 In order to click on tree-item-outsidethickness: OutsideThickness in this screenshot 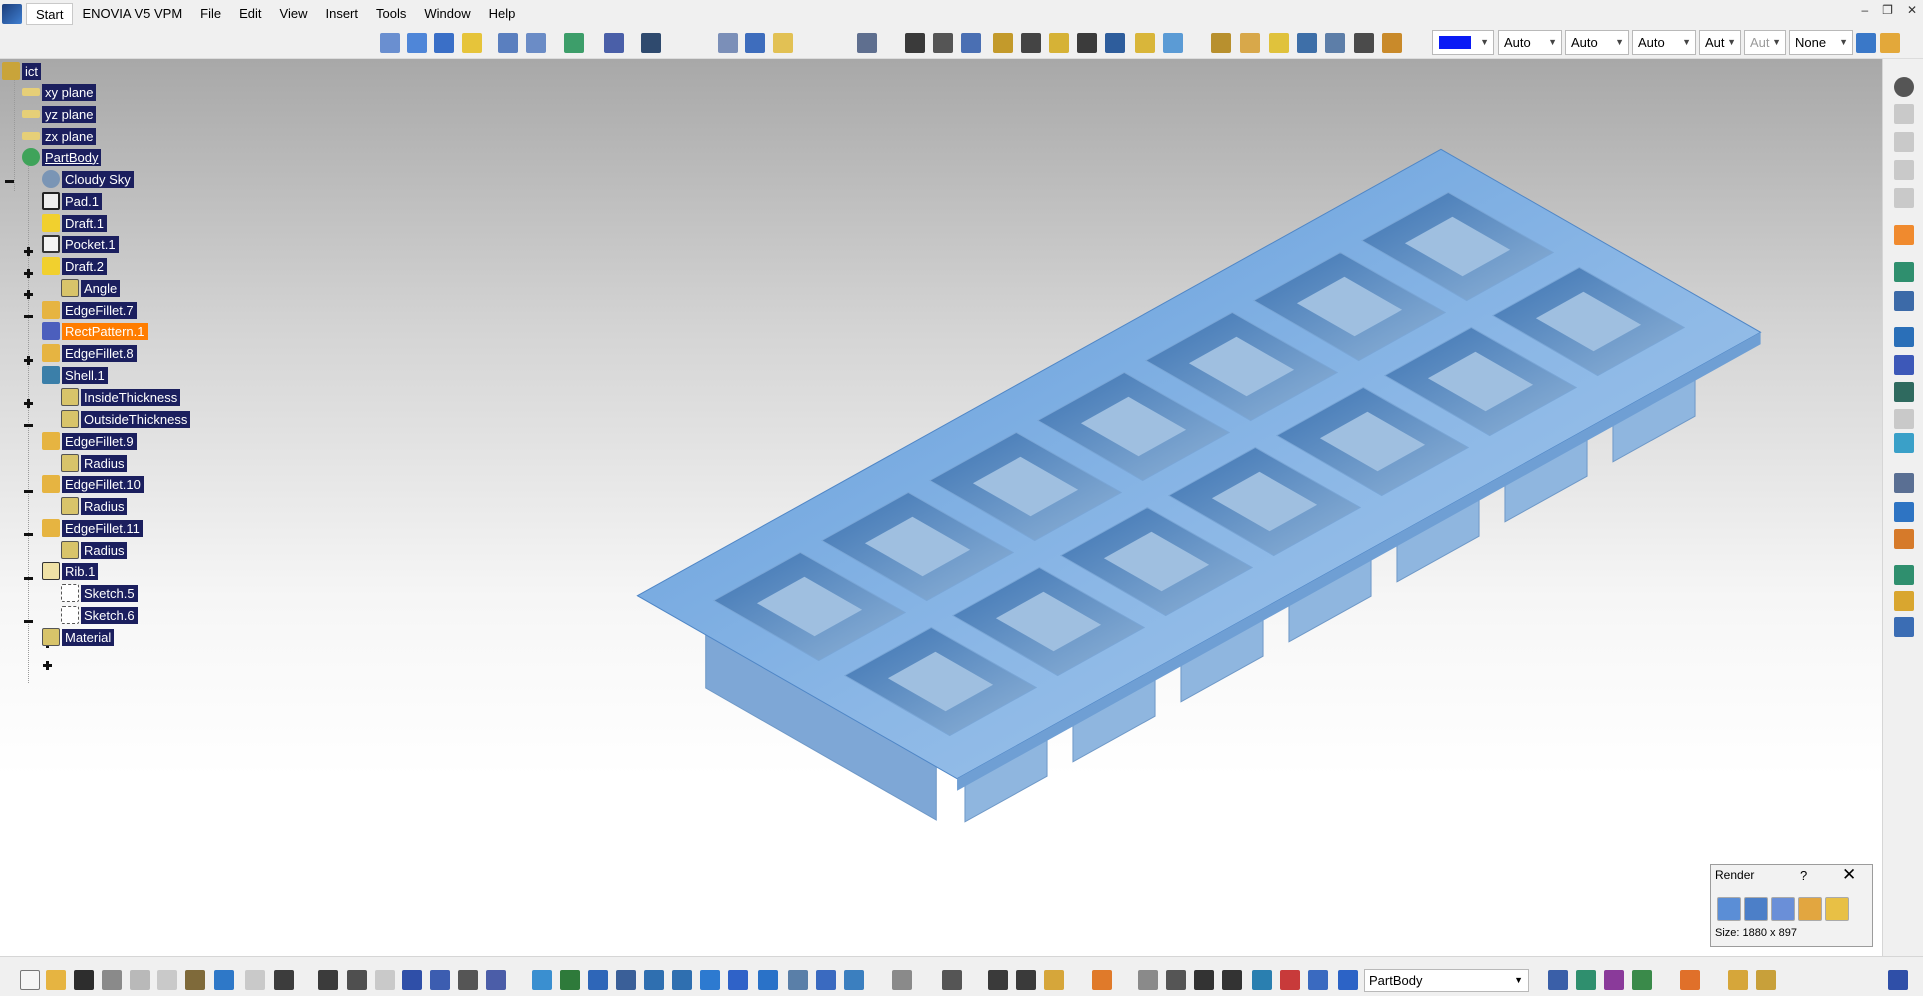, I will do `click(126, 419)`.